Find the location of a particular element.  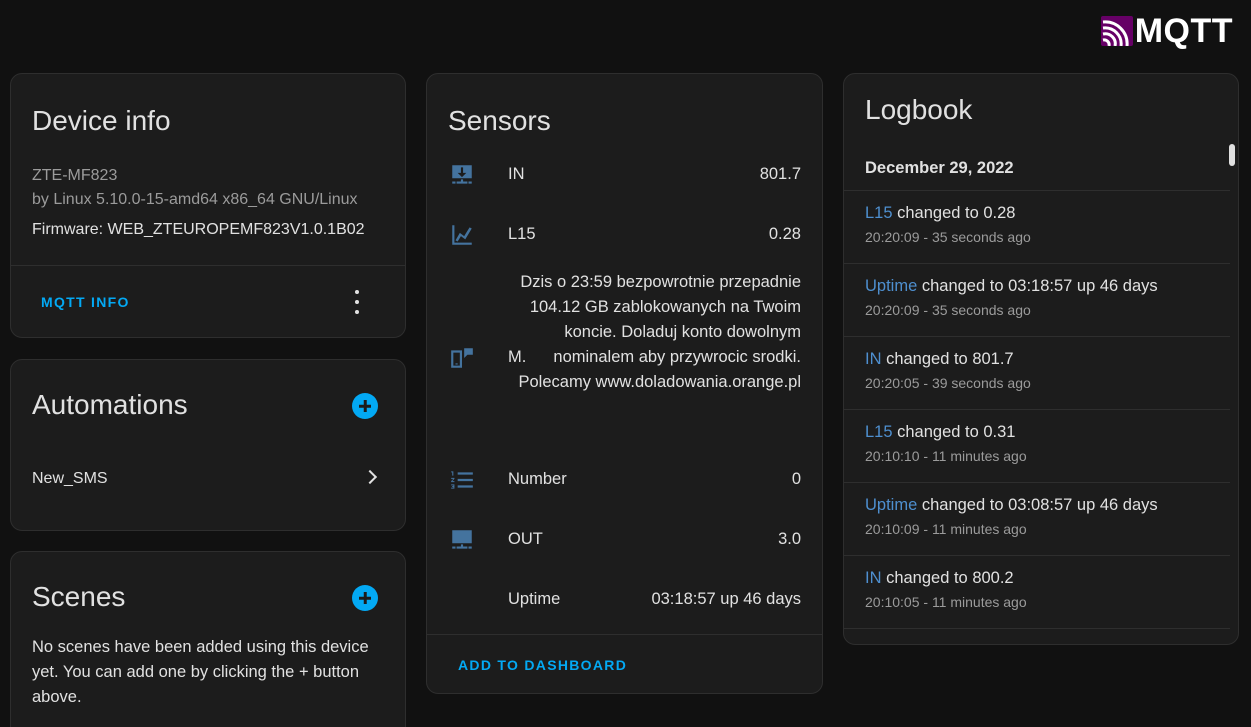

sensor-row-number: Number 0 is located at coordinates (624, 480).